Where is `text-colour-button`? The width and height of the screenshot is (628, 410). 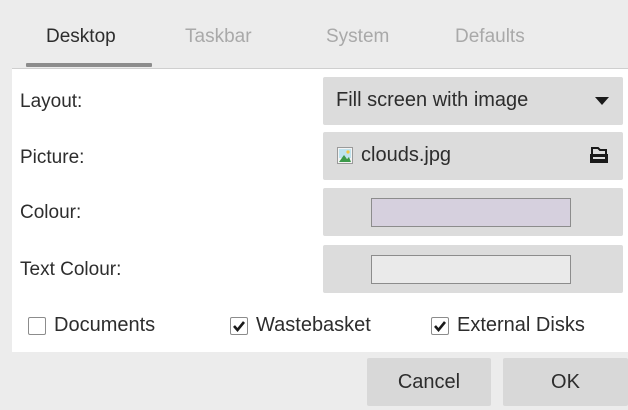
text-colour-button is located at coordinates (473, 269).